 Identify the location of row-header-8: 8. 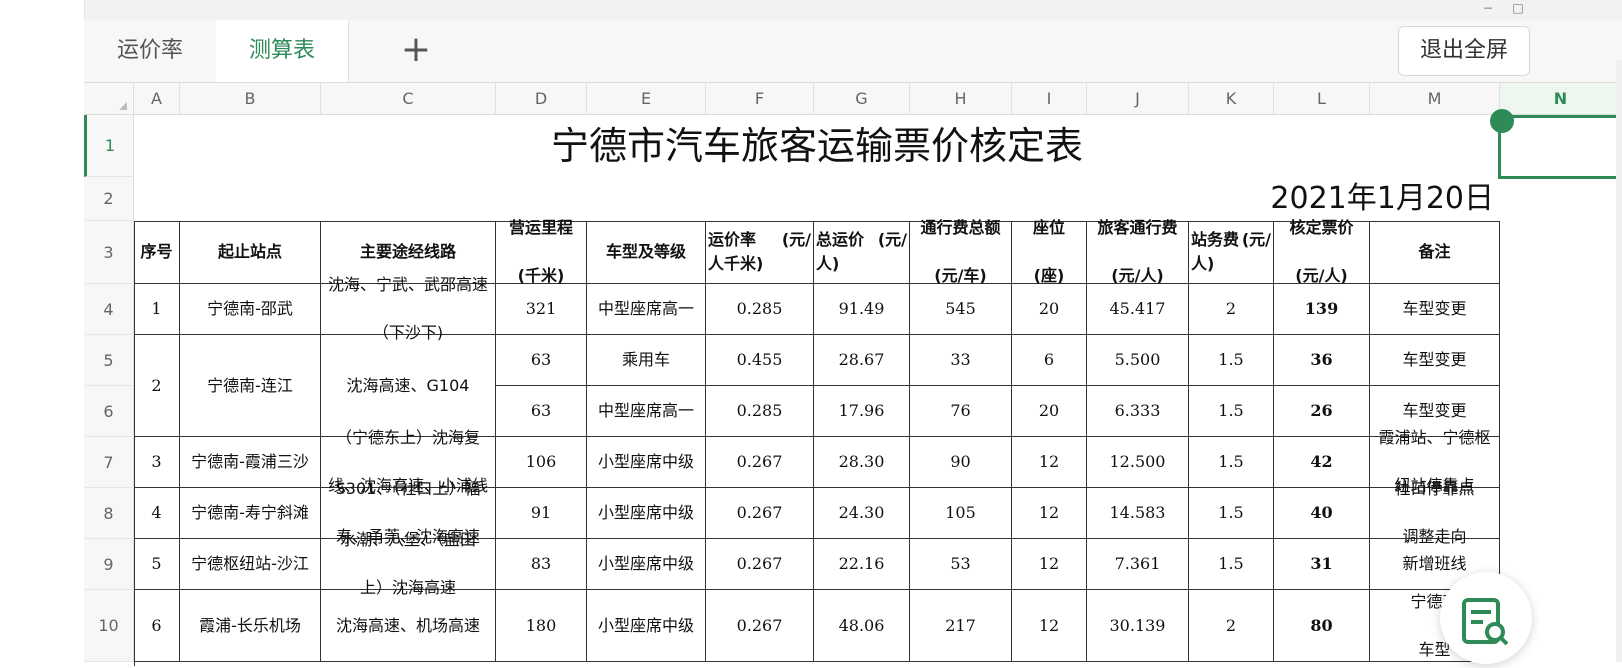
(109, 513).